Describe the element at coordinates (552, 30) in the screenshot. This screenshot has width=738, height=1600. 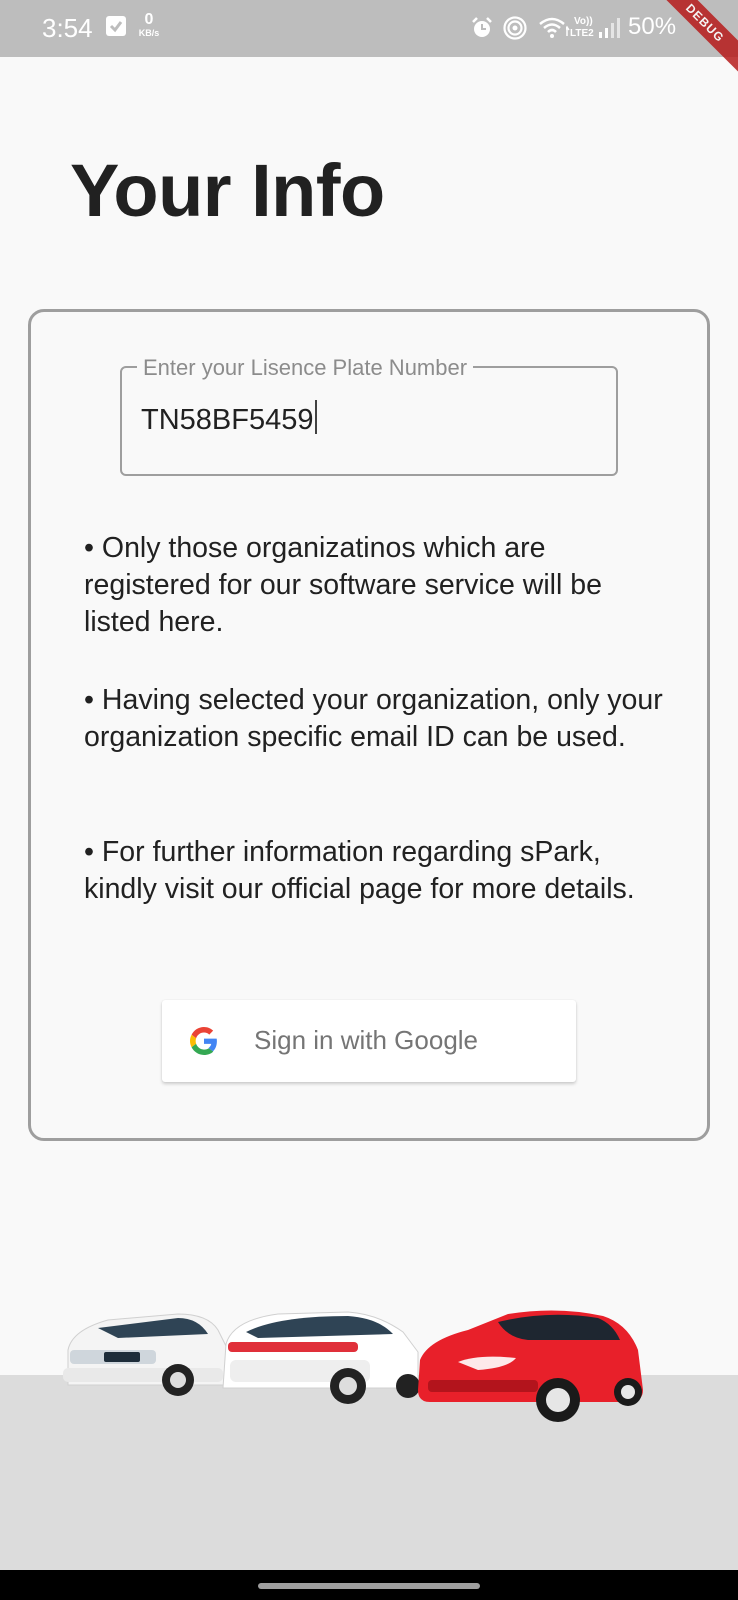
I see `wifi-icon` at that location.